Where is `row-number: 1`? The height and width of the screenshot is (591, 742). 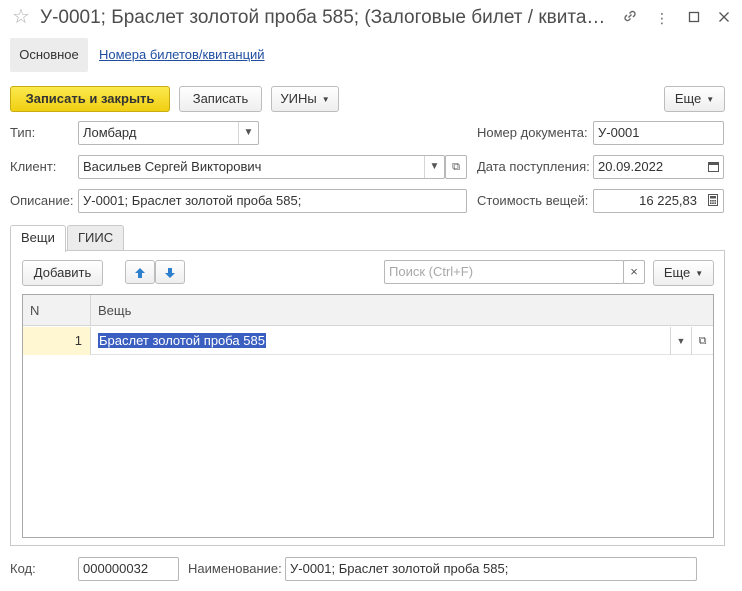 row-number: 1 is located at coordinates (56, 341).